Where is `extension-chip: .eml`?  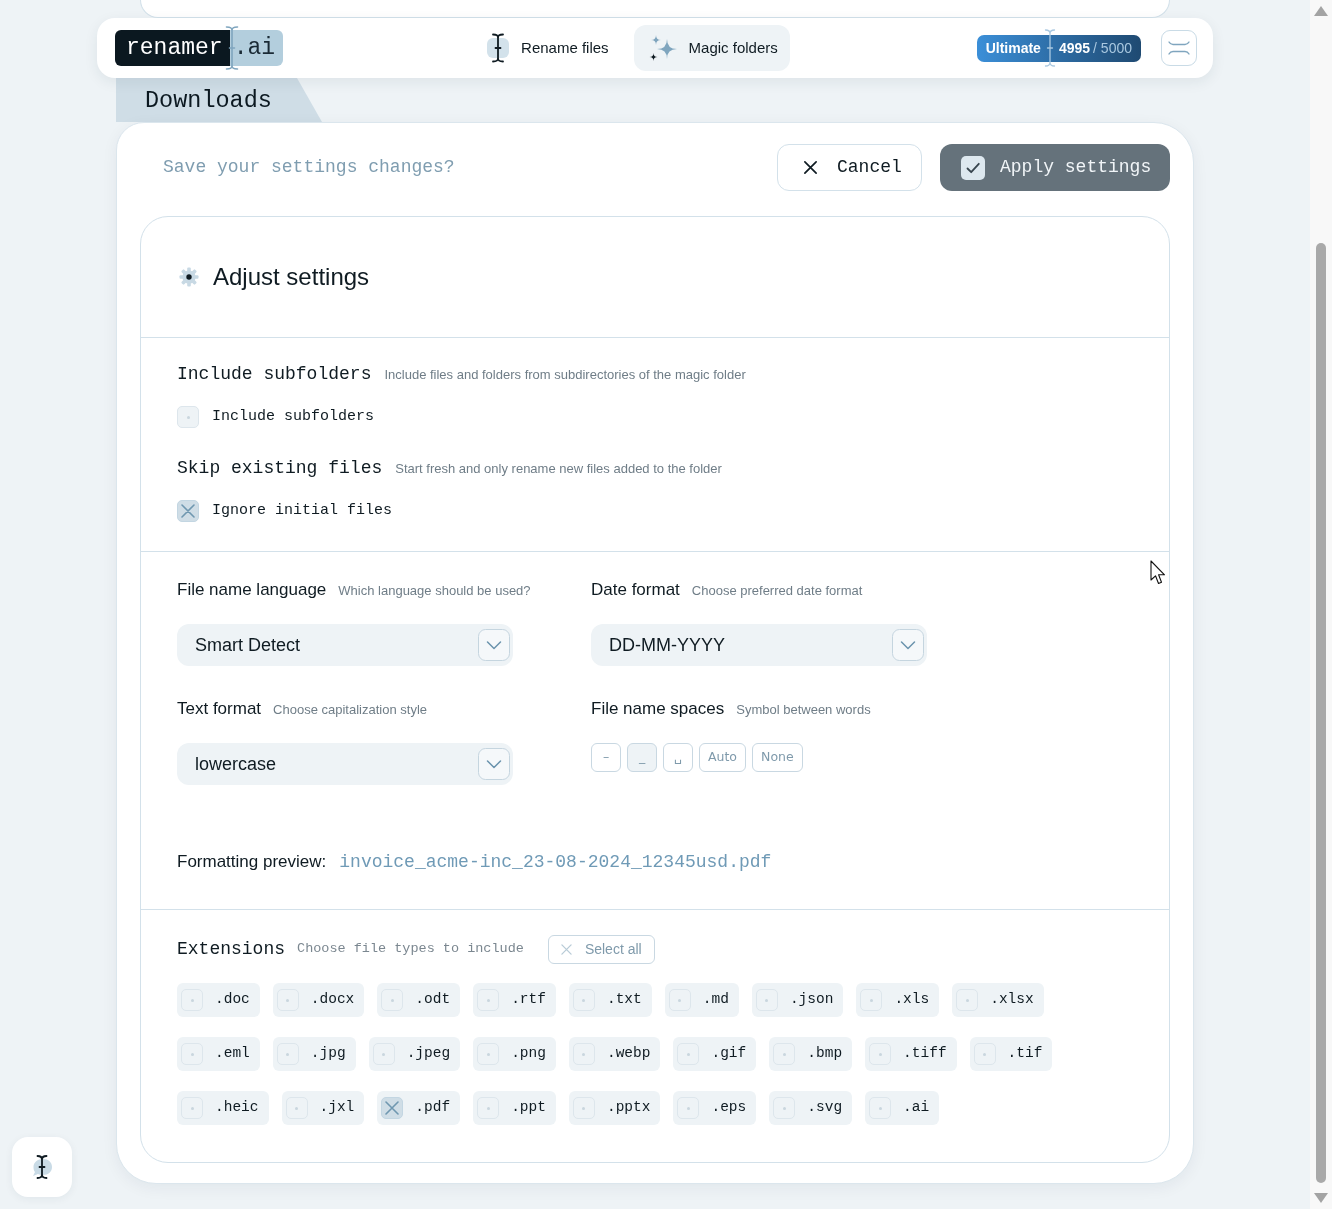 extension-chip: .eml is located at coordinates (218, 1054).